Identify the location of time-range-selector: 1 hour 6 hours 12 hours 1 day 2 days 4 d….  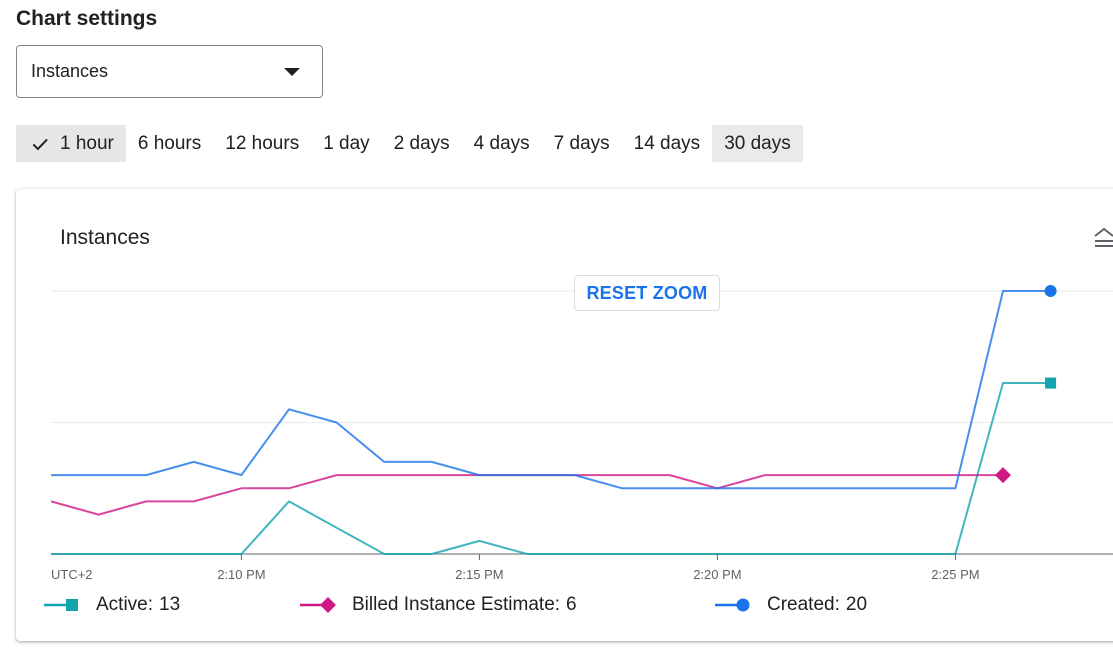
(409, 143).